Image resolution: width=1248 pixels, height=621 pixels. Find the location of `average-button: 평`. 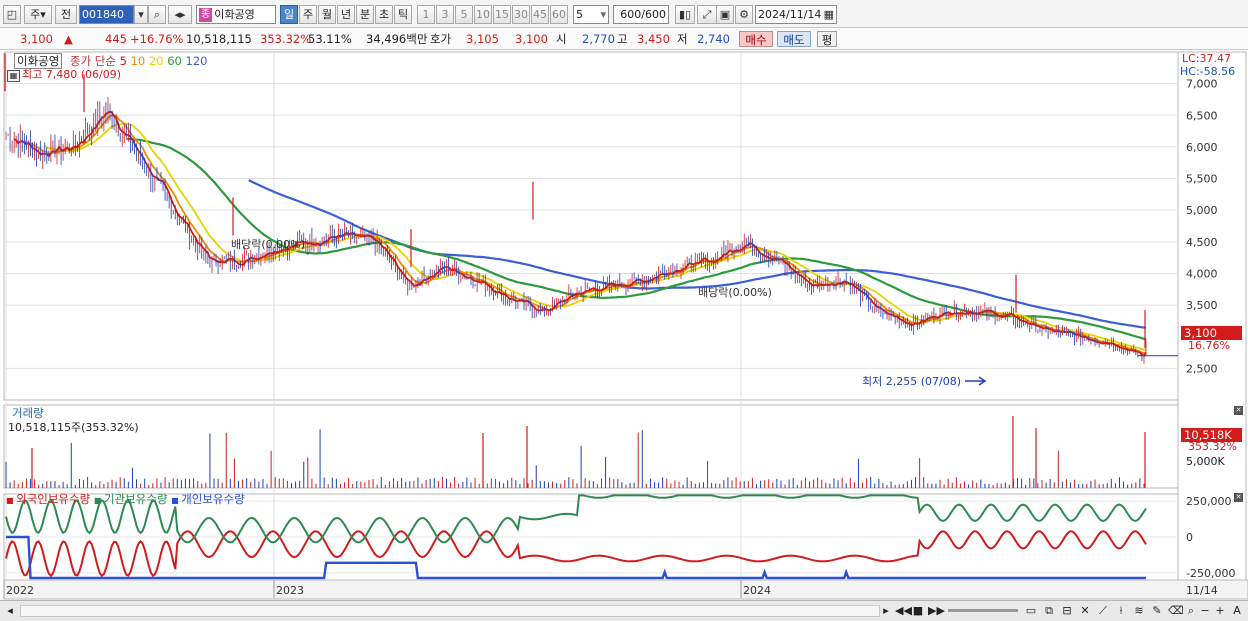

average-button: 평 is located at coordinates (827, 39).